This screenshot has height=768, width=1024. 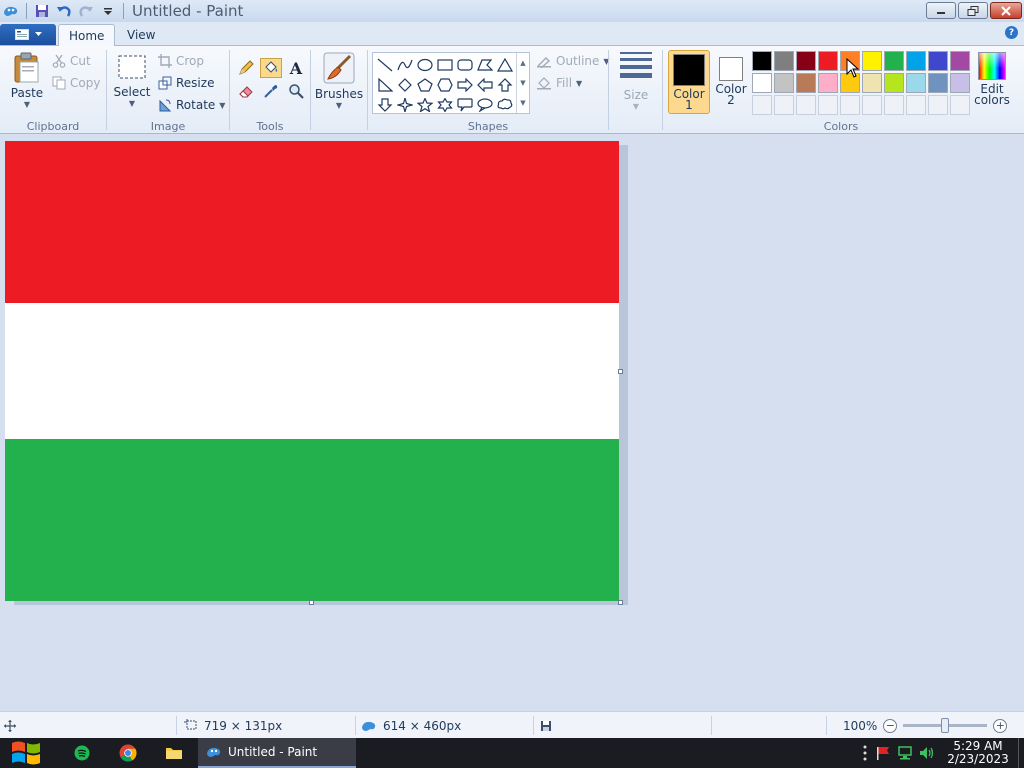 I want to click on size-button: Size ▼, so click(x=636, y=81).